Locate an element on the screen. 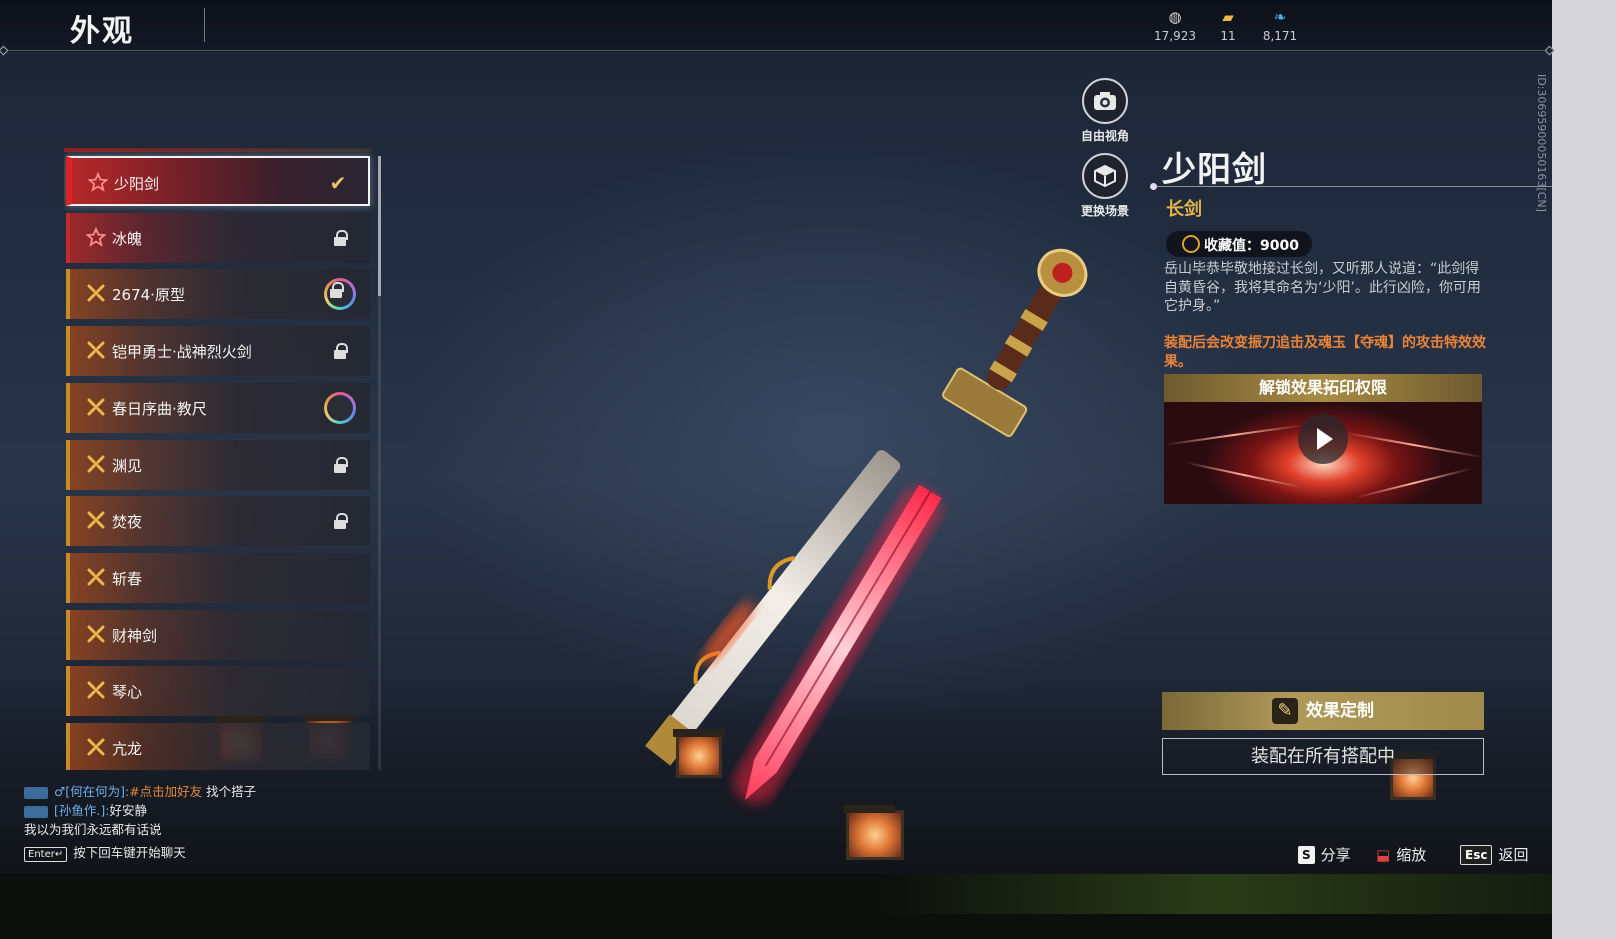 The width and height of the screenshot is (1616, 939). play-icon is located at coordinates (1323, 439).